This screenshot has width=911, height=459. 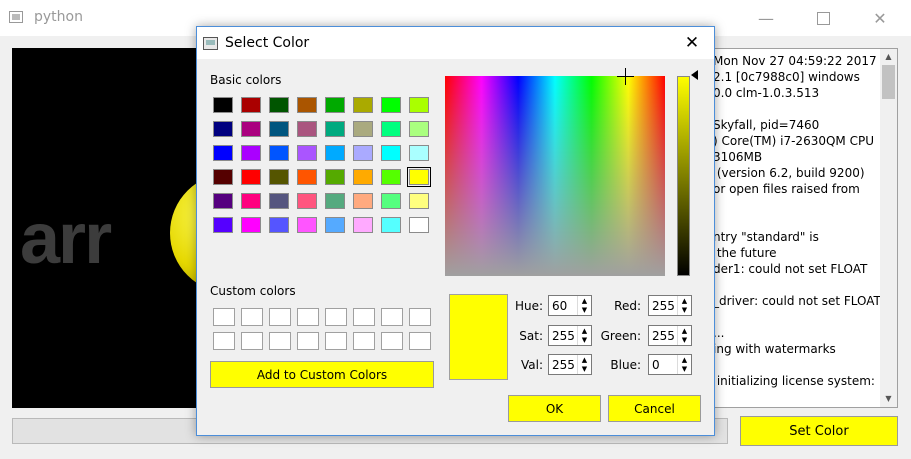 I want to click on color-spectrum, so click(x=555, y=172).